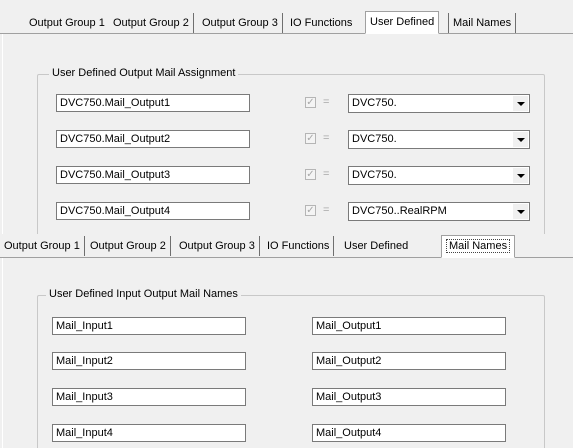 This screenshot has width=573, height=448. What do you see at coordinates (153, 103) in the screenshot?
I see `mail-output-field-1: DVC750.Mail_Output1` at bounding box center [153, 103].